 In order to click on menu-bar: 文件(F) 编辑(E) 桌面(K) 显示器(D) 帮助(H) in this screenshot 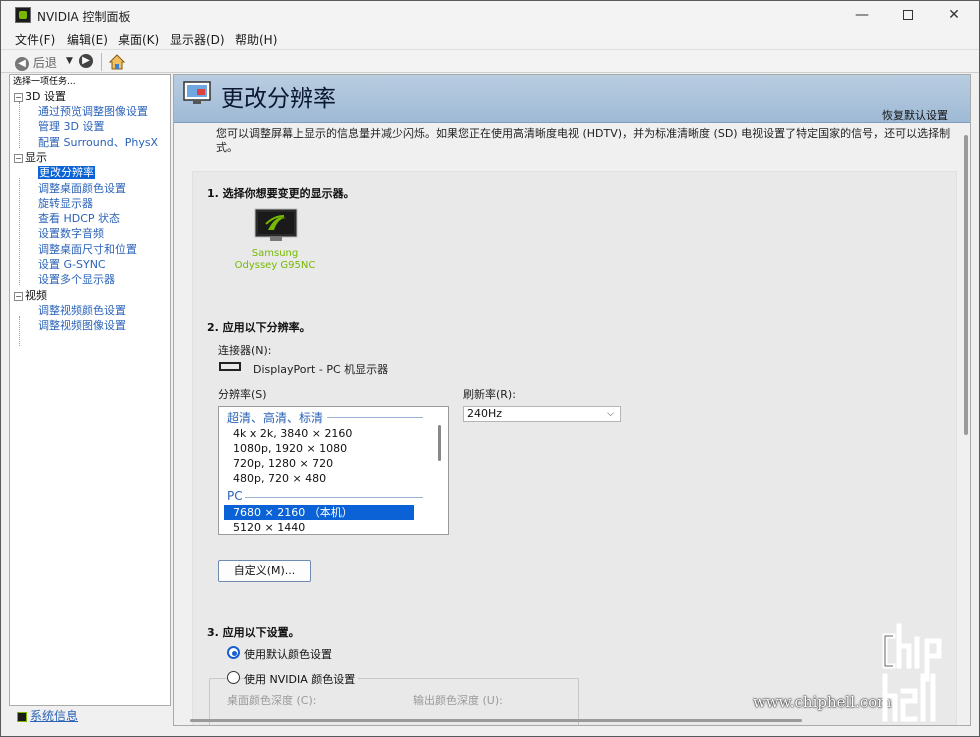, I will do `click(490, 39)`.